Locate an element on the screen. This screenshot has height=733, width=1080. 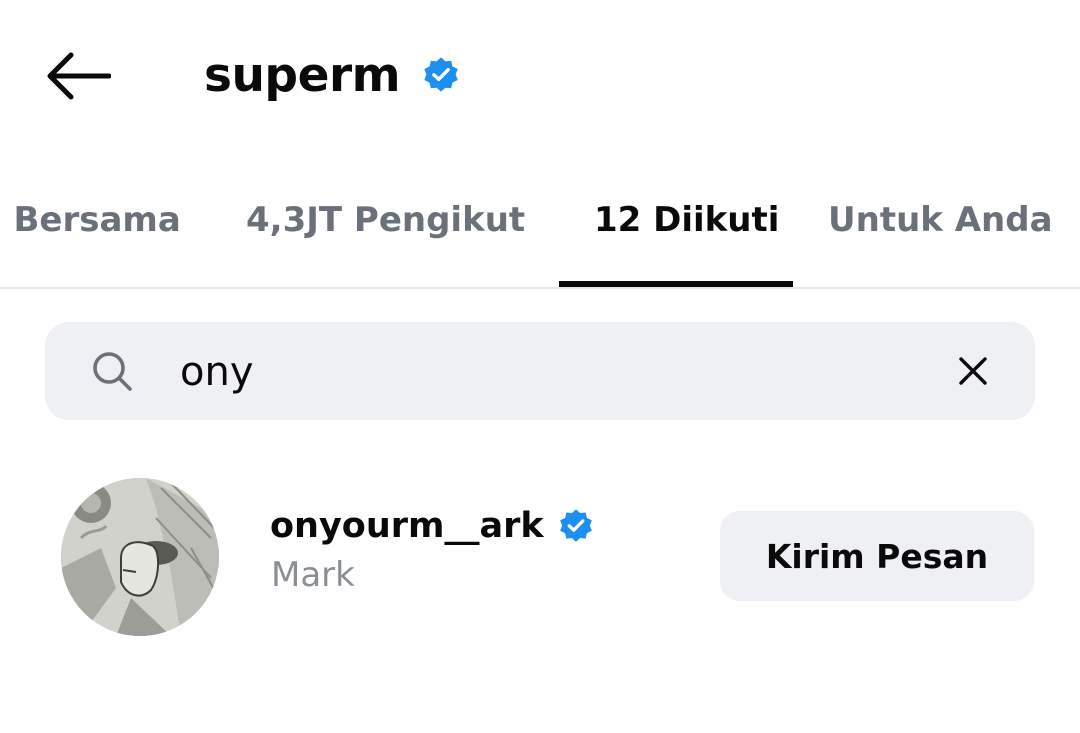
arrow-left-icon is located at coordinates (79, 76).